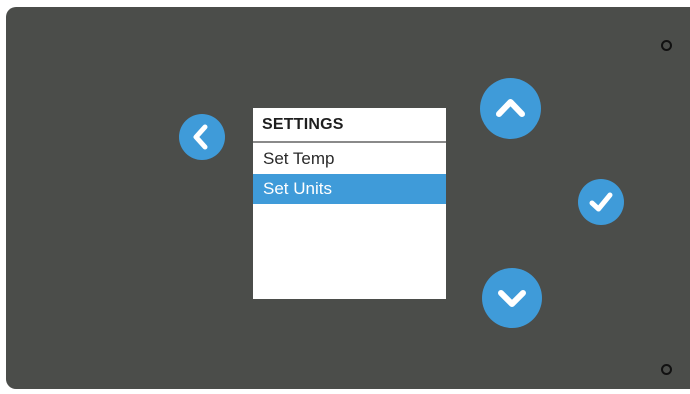 The image size is (690, 394). Describe the element at coordinates (303, 124) in the screenshot. I see `screen-title: SETTINGS` at that location.